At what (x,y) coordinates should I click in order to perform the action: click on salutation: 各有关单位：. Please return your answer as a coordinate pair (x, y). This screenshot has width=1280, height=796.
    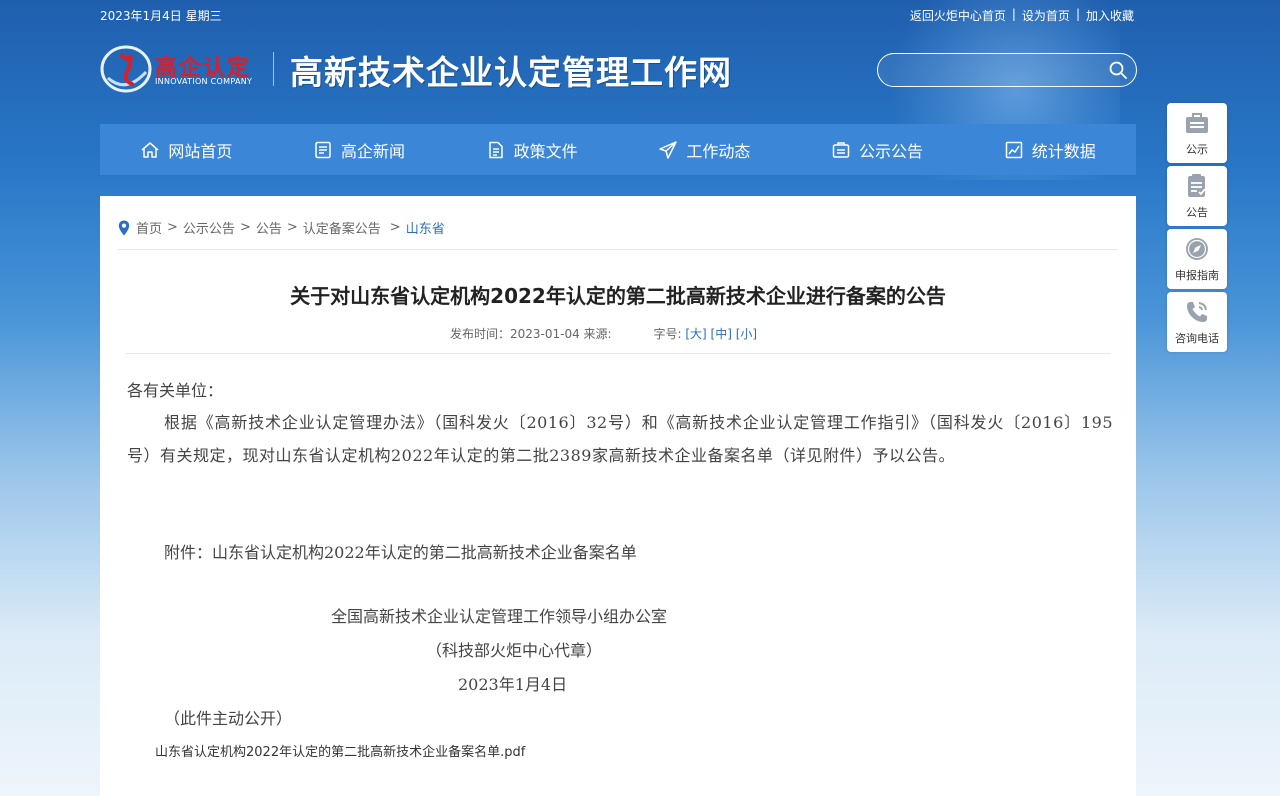
    Looking at the image, I should click on (175, 390).